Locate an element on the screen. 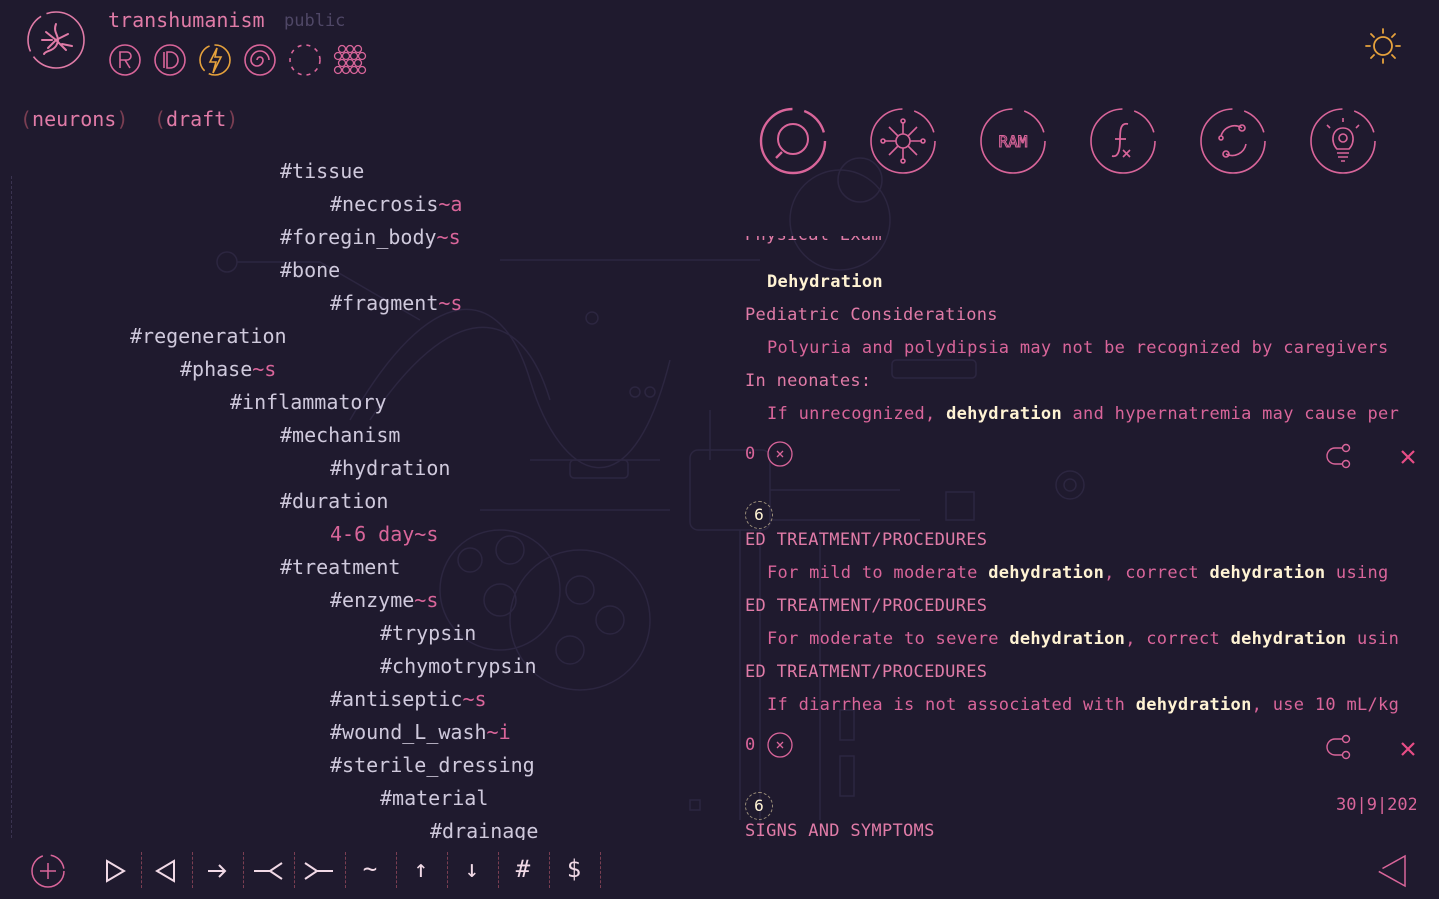 The image size is (1439, 899). tree-node-suffix: ~a is located at coordinates (450, 204).